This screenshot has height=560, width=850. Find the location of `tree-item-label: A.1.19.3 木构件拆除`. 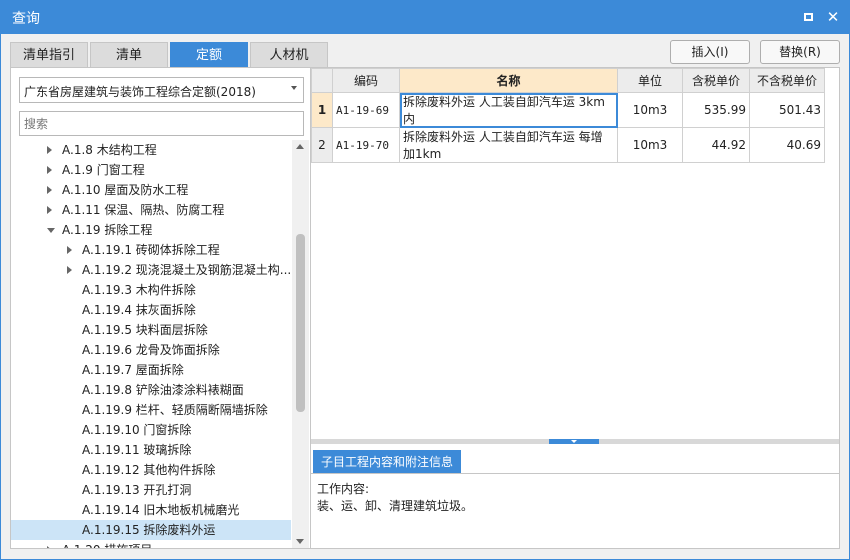

tree-item-label: A.1.19.3 木构件拆除 is located at coordinates (139, 290).